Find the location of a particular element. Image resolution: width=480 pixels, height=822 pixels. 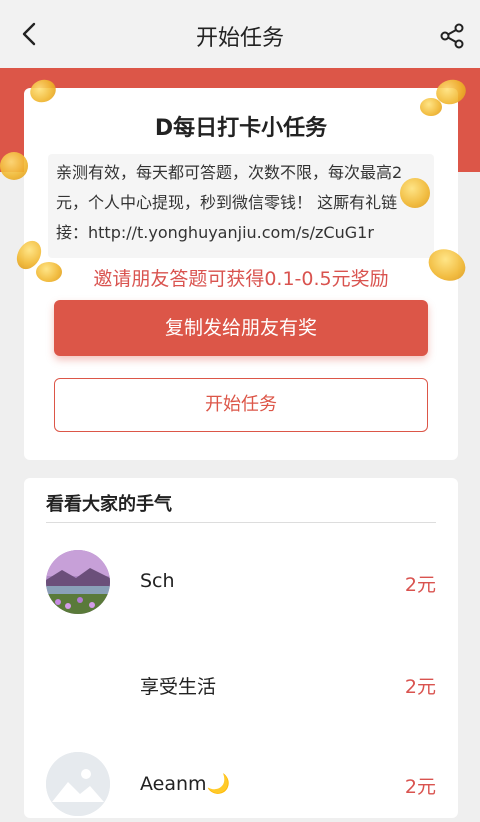

copy-share-button: 复制发给朋友有奖 is located at coordinates (241, 328).